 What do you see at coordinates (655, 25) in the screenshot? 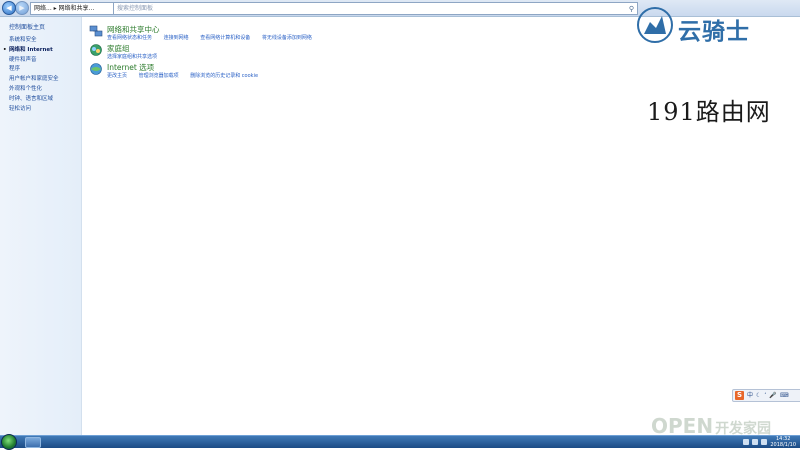
I see `knight-logo-icon` at bounding box center [655, 25].